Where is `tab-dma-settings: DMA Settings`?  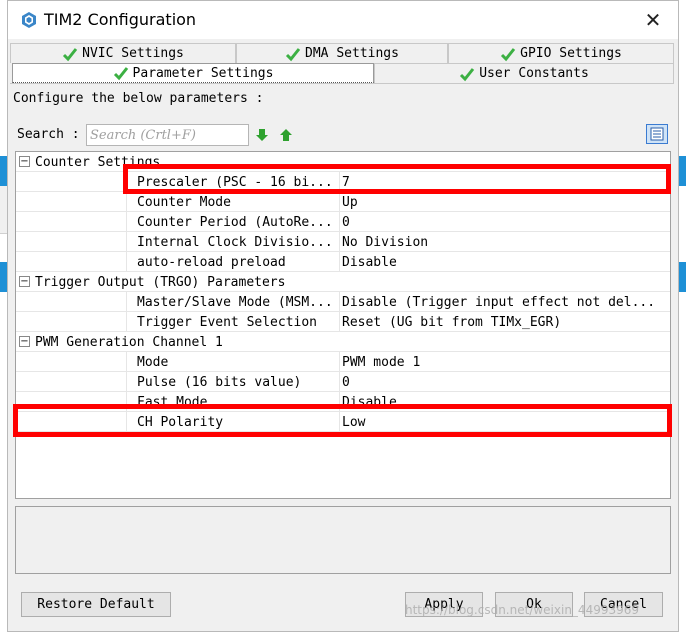 tab-dma-settings: DMA Settings is located at coordinates (342, 53).